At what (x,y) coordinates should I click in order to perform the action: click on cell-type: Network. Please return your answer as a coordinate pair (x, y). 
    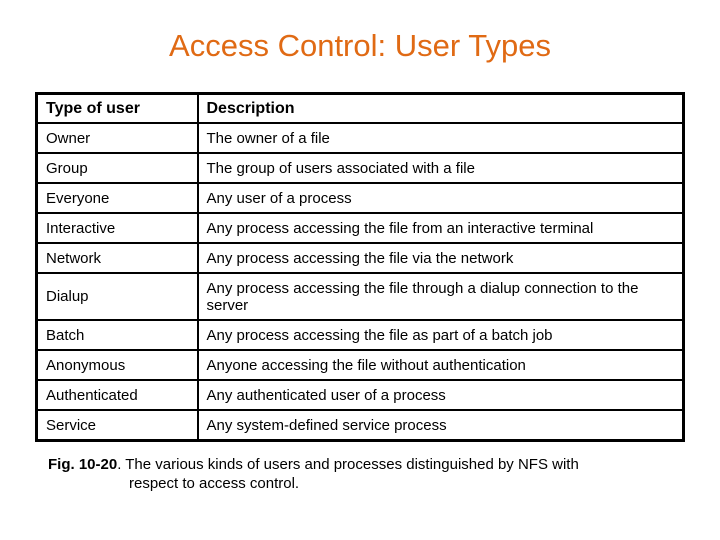
    Looking at the image, I should click on (117, 258).